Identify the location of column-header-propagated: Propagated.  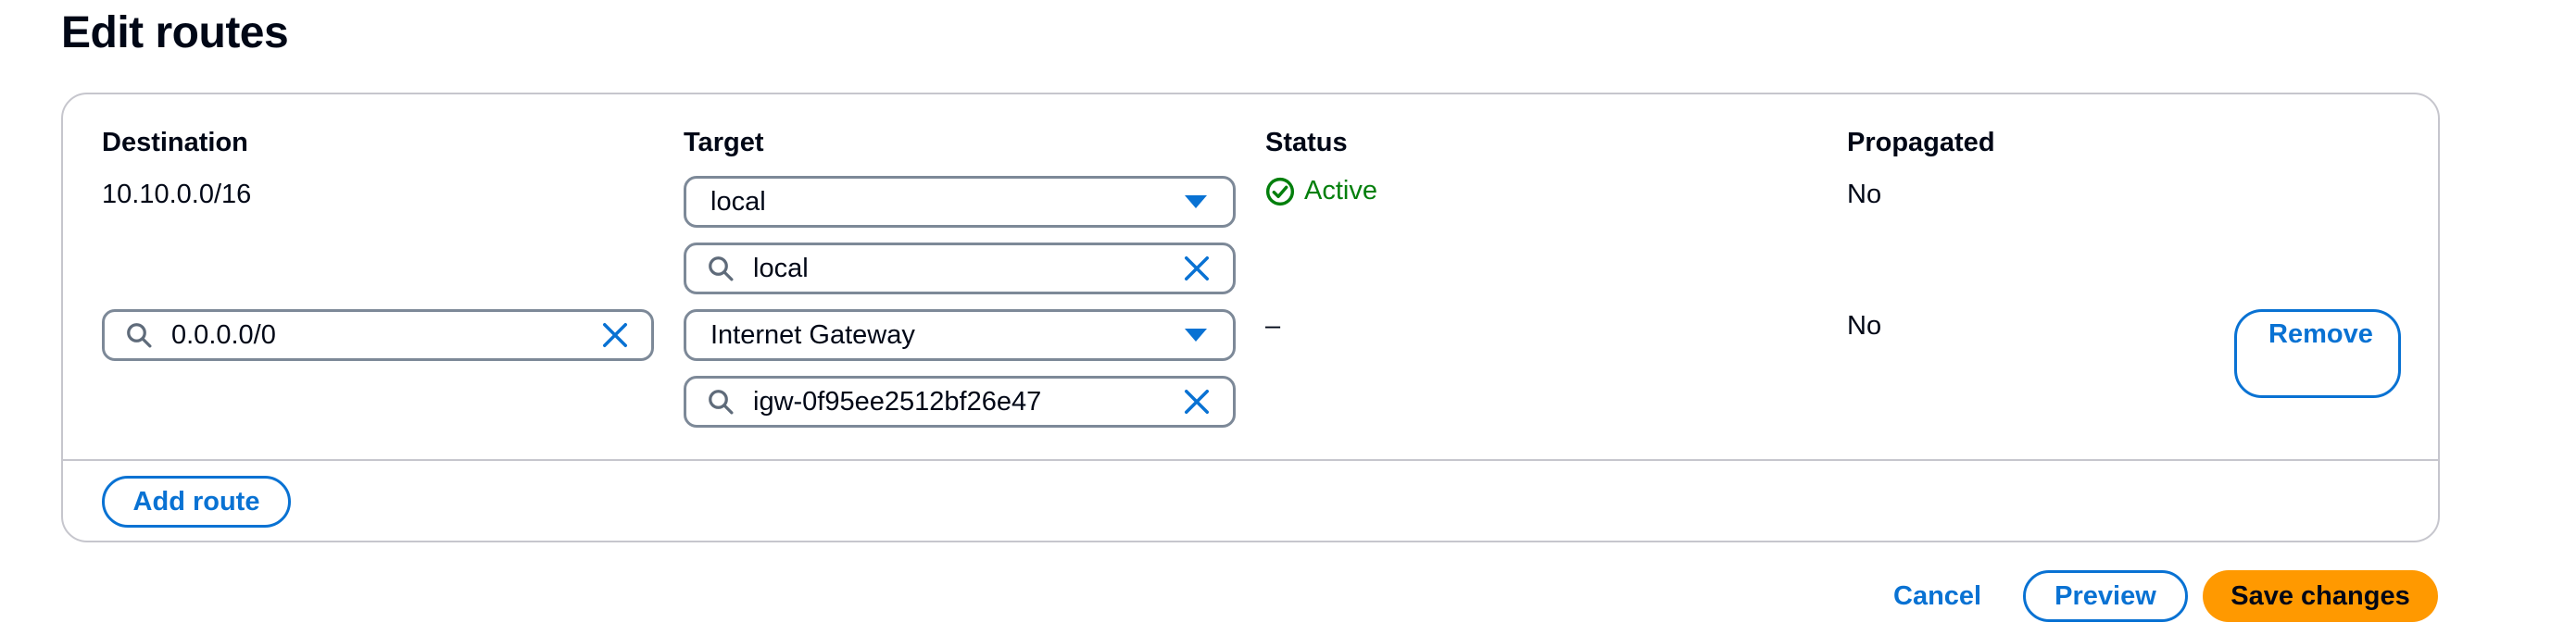
(1921, 142).